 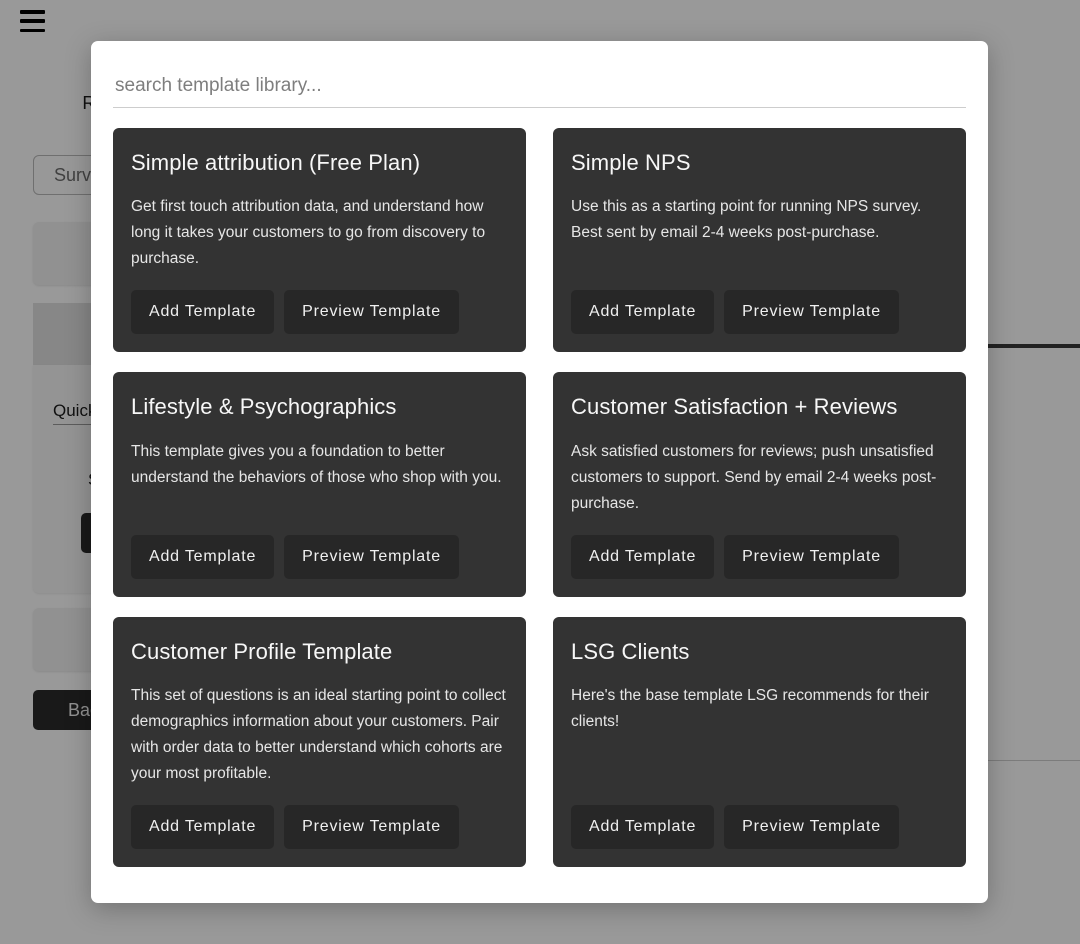 I want to click on template-title: Simple NPS, so click(x=631, y=162).